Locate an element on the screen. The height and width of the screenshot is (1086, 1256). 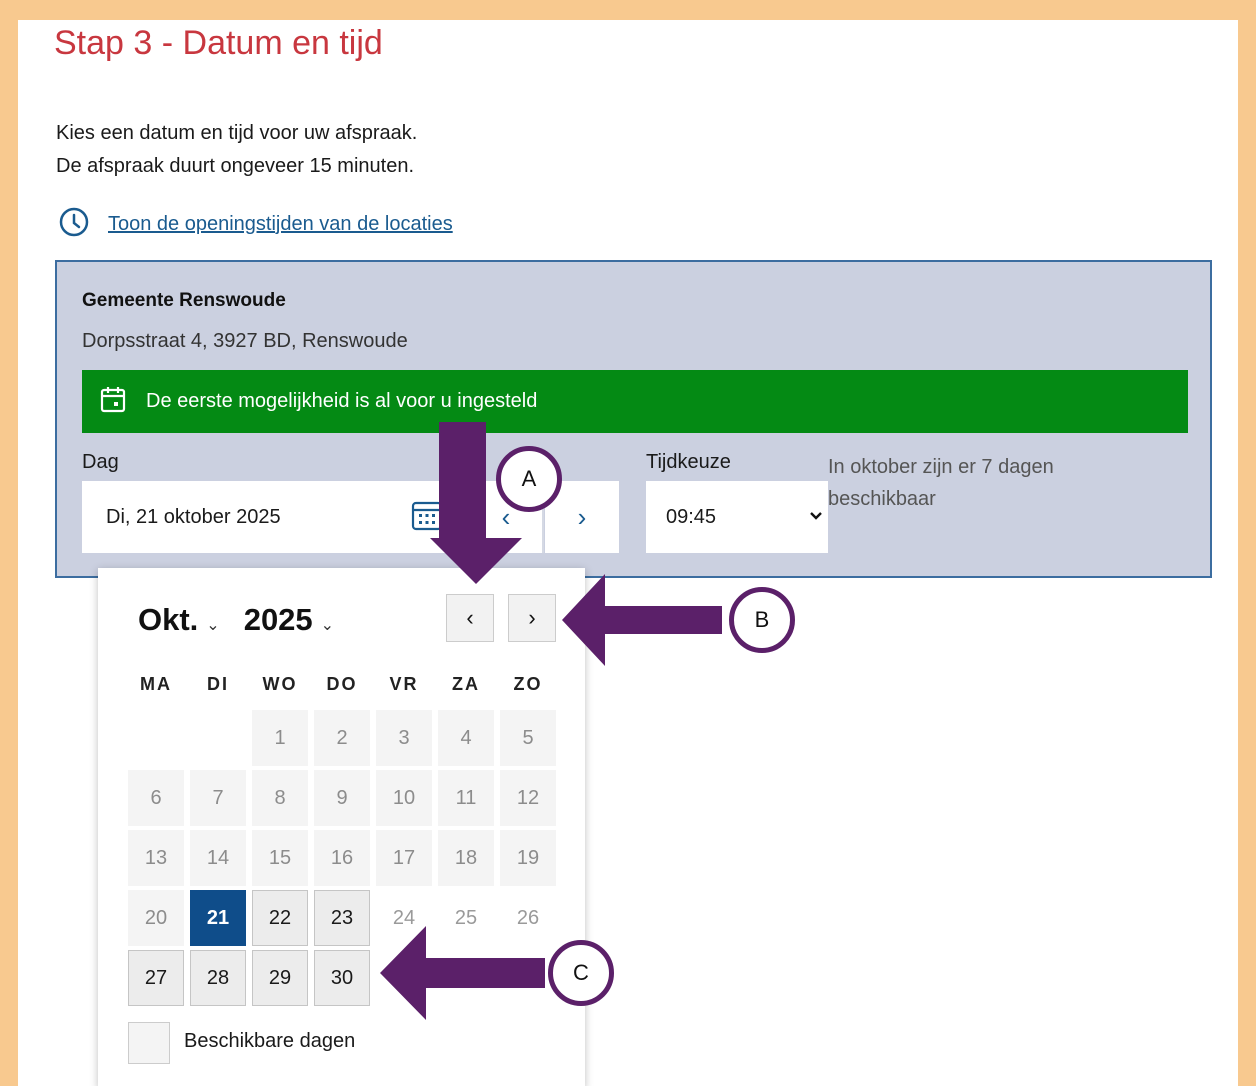
calendar-day: 3 is located at coordinates (404, 738).